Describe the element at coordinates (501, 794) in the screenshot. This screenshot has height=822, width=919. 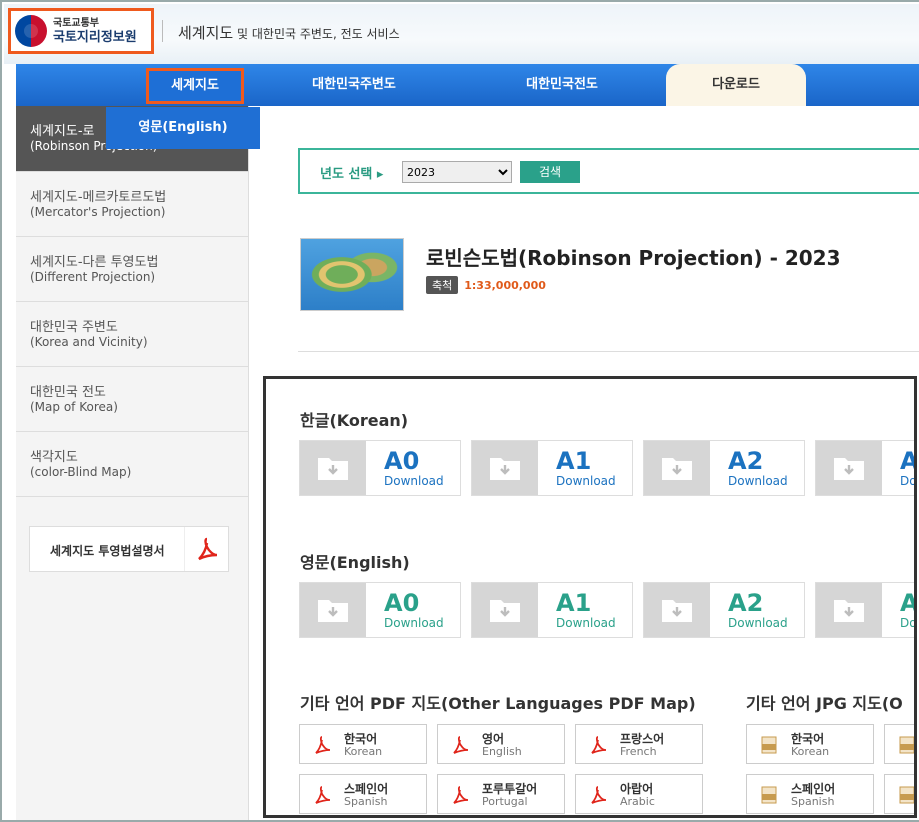
I see `pdf-lang-portugal: 포루투갈어 Portugal` at that location.